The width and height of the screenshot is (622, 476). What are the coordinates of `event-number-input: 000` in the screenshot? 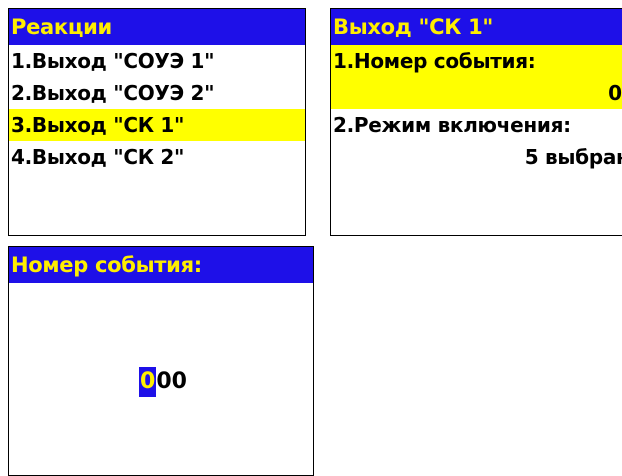 It's located at (163, 382).